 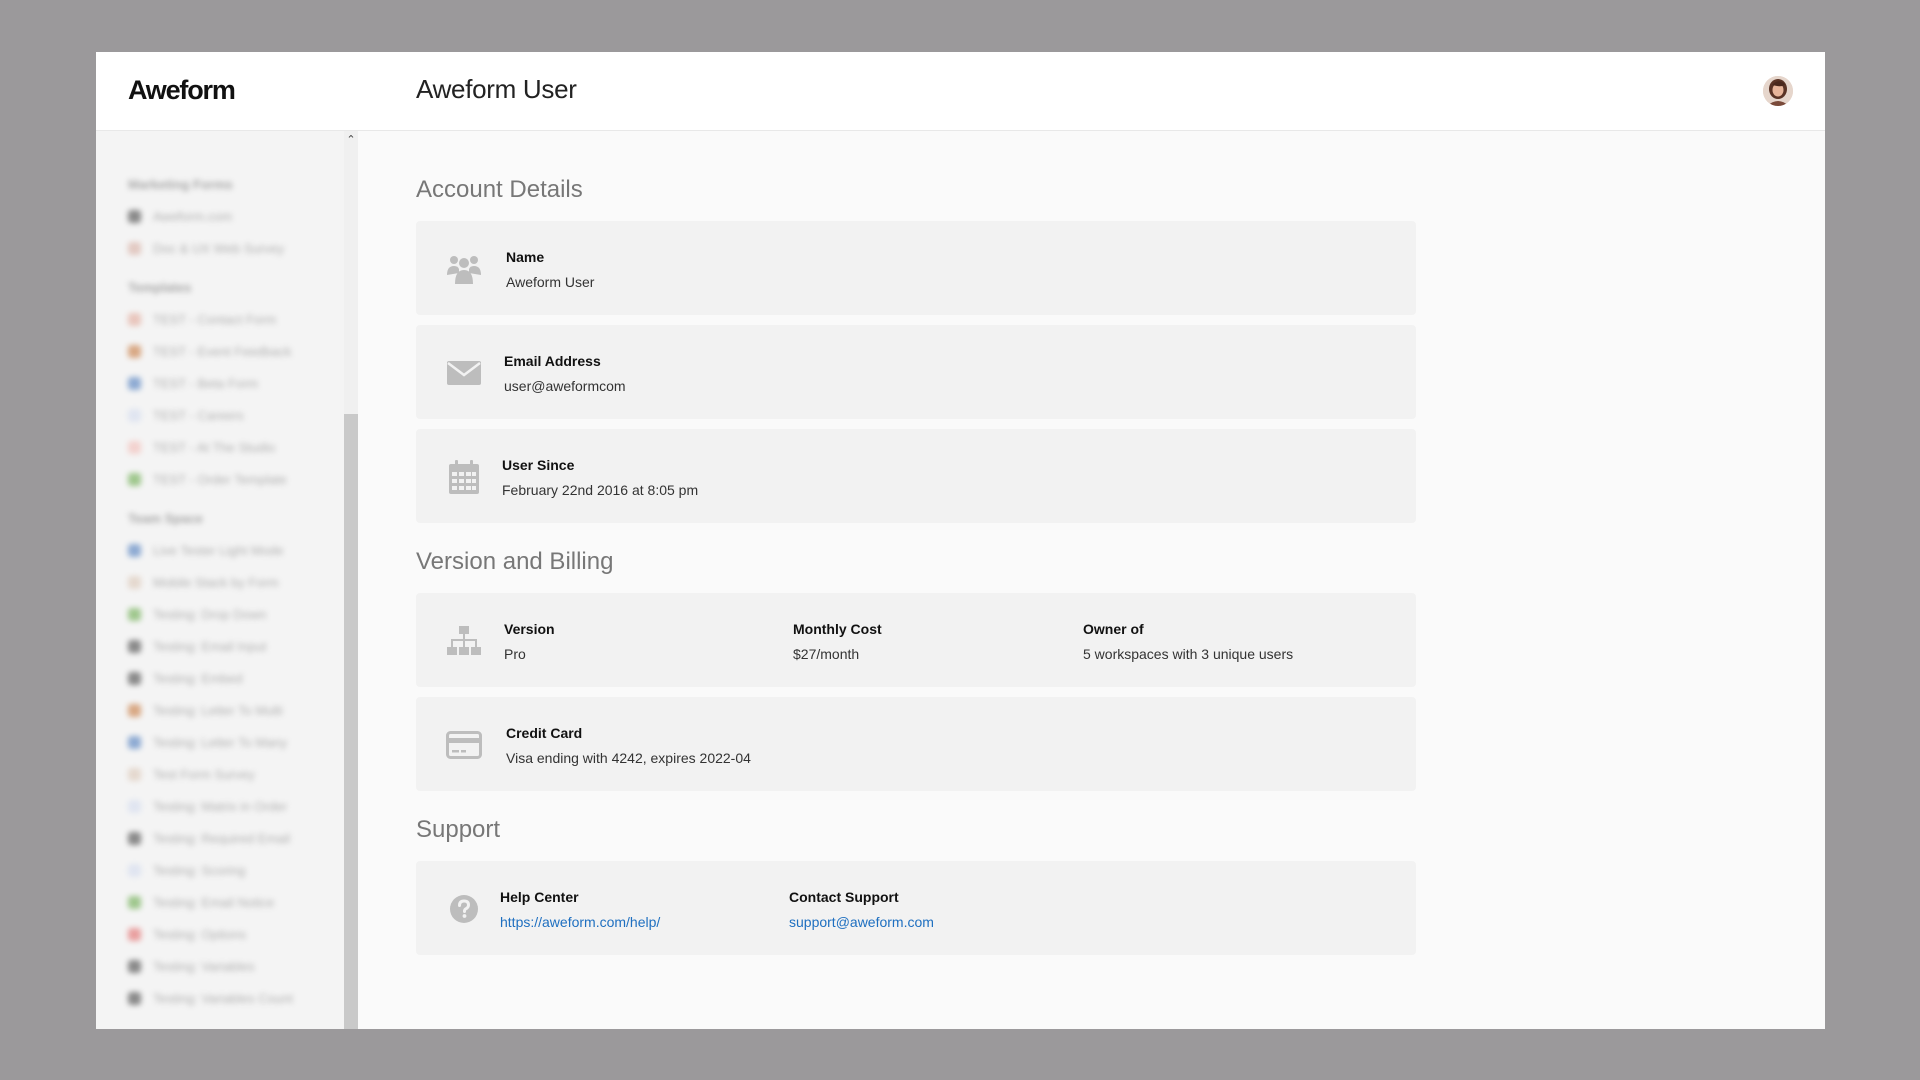 I want to click on sidebar-item-label: Aweform.com, so click(x=193, y=216).